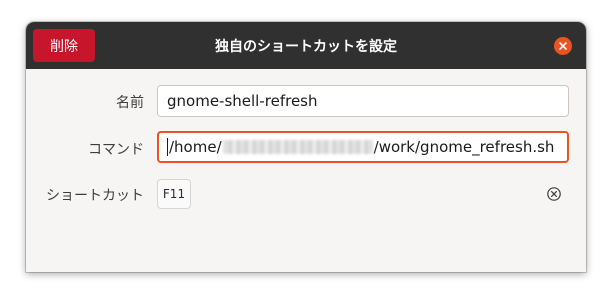 Image resolution: width=612 pixels, height=300 pixels. Describe the element at coordinates (363, 101) in the screenshot. I see `name-field: gnome-shell-refresh` at that location.